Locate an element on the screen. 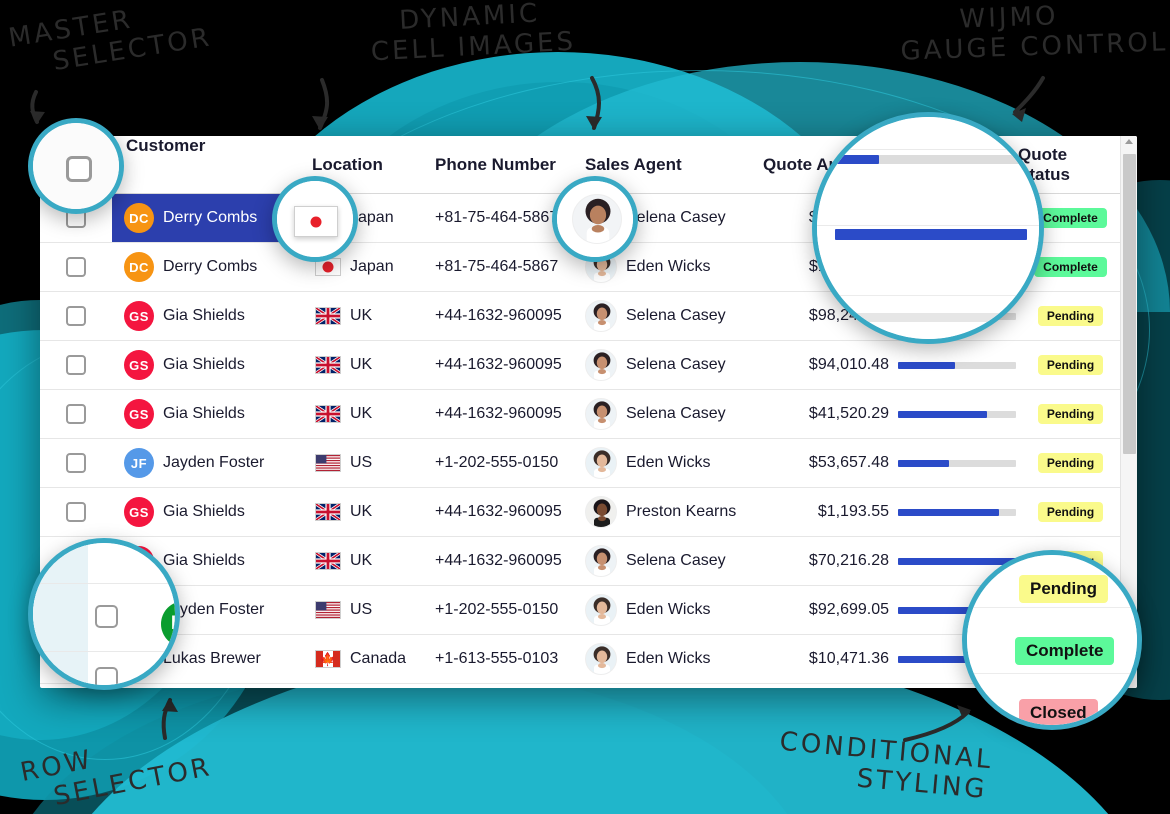 Image resolution: width=1170 pixels, height=814 pixels. cell-sales-agent: Preston Kearns is located at coordinates (674, 512).